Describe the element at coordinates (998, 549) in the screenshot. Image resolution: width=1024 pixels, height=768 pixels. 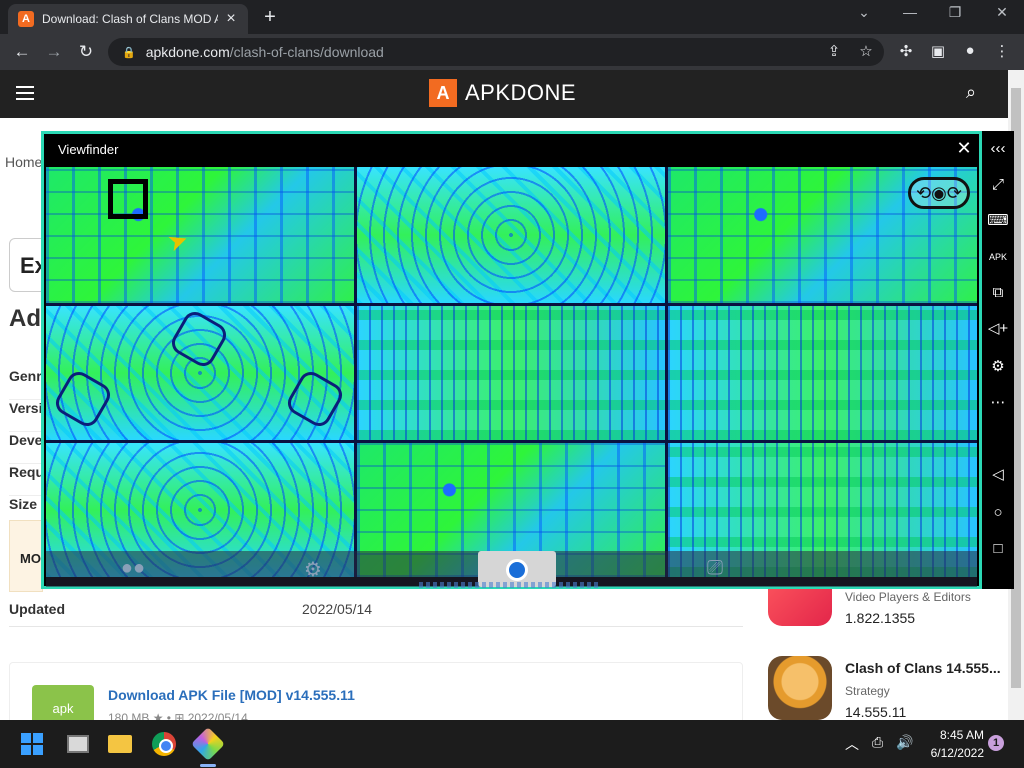
I see `recents-icon: □` at that location.